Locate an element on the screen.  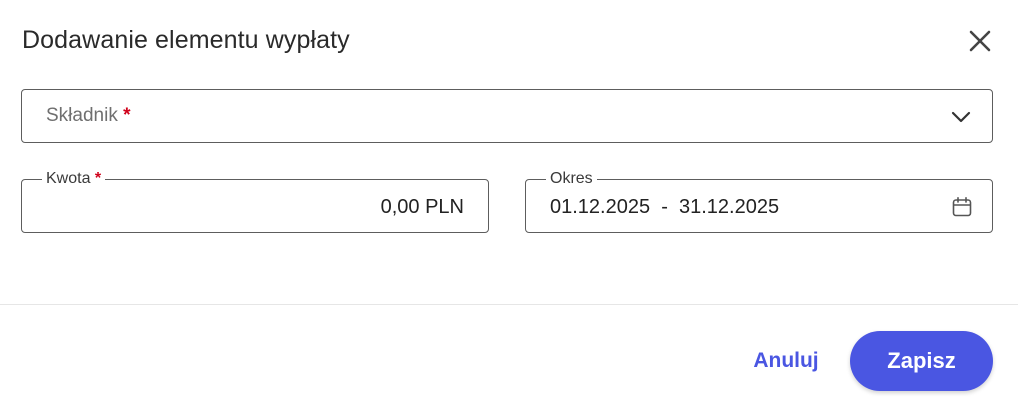
okres-field: Okres 01.12.2025 - 31.12.2025 is located at coordinates (759, 201).